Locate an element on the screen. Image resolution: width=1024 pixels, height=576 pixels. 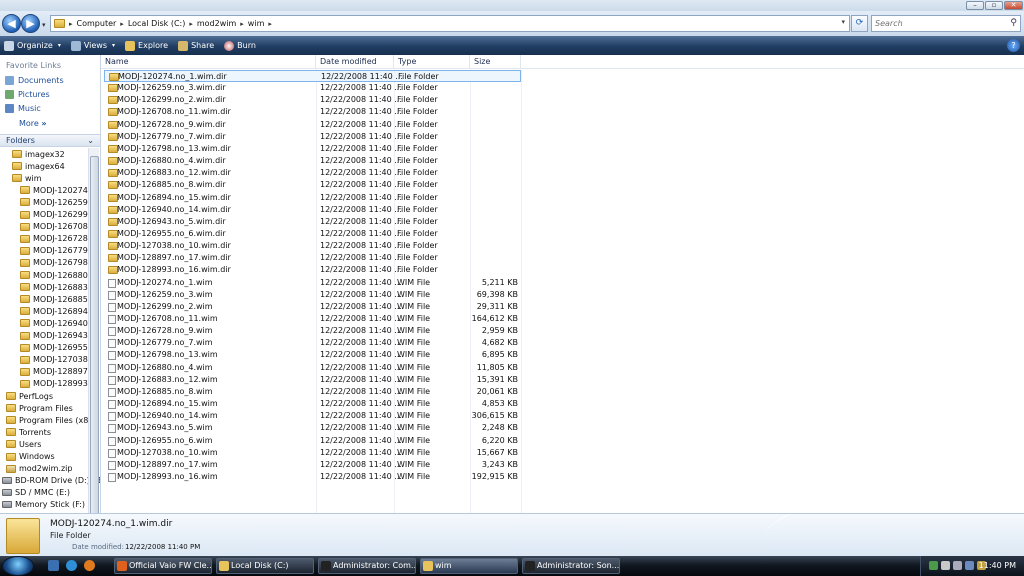
tree-item: Program Files (x86) is located at coordinates (51, 420).